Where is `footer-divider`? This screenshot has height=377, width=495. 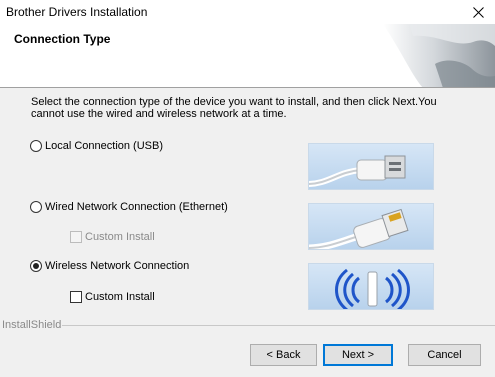 footer-divider is located at coordinates (278, 325).